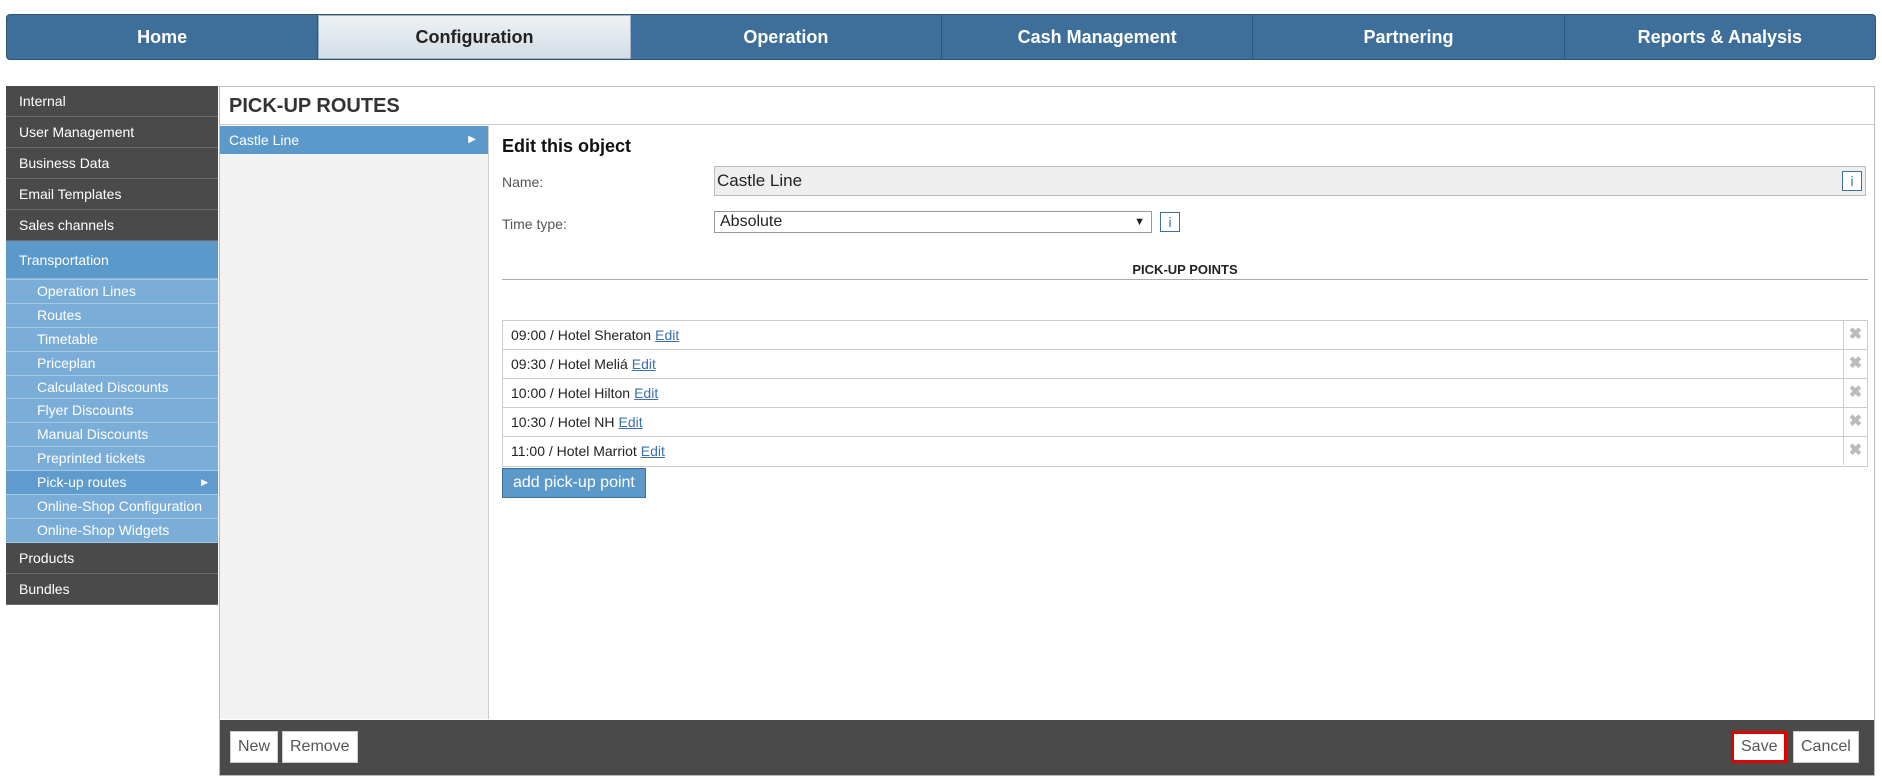  What do you see at coordinates (112, 507) in the screenshot?
I see `sidebar-subitem-online-shop-configuration: Online-Shop Configuration` at bounding box center [112, 507].